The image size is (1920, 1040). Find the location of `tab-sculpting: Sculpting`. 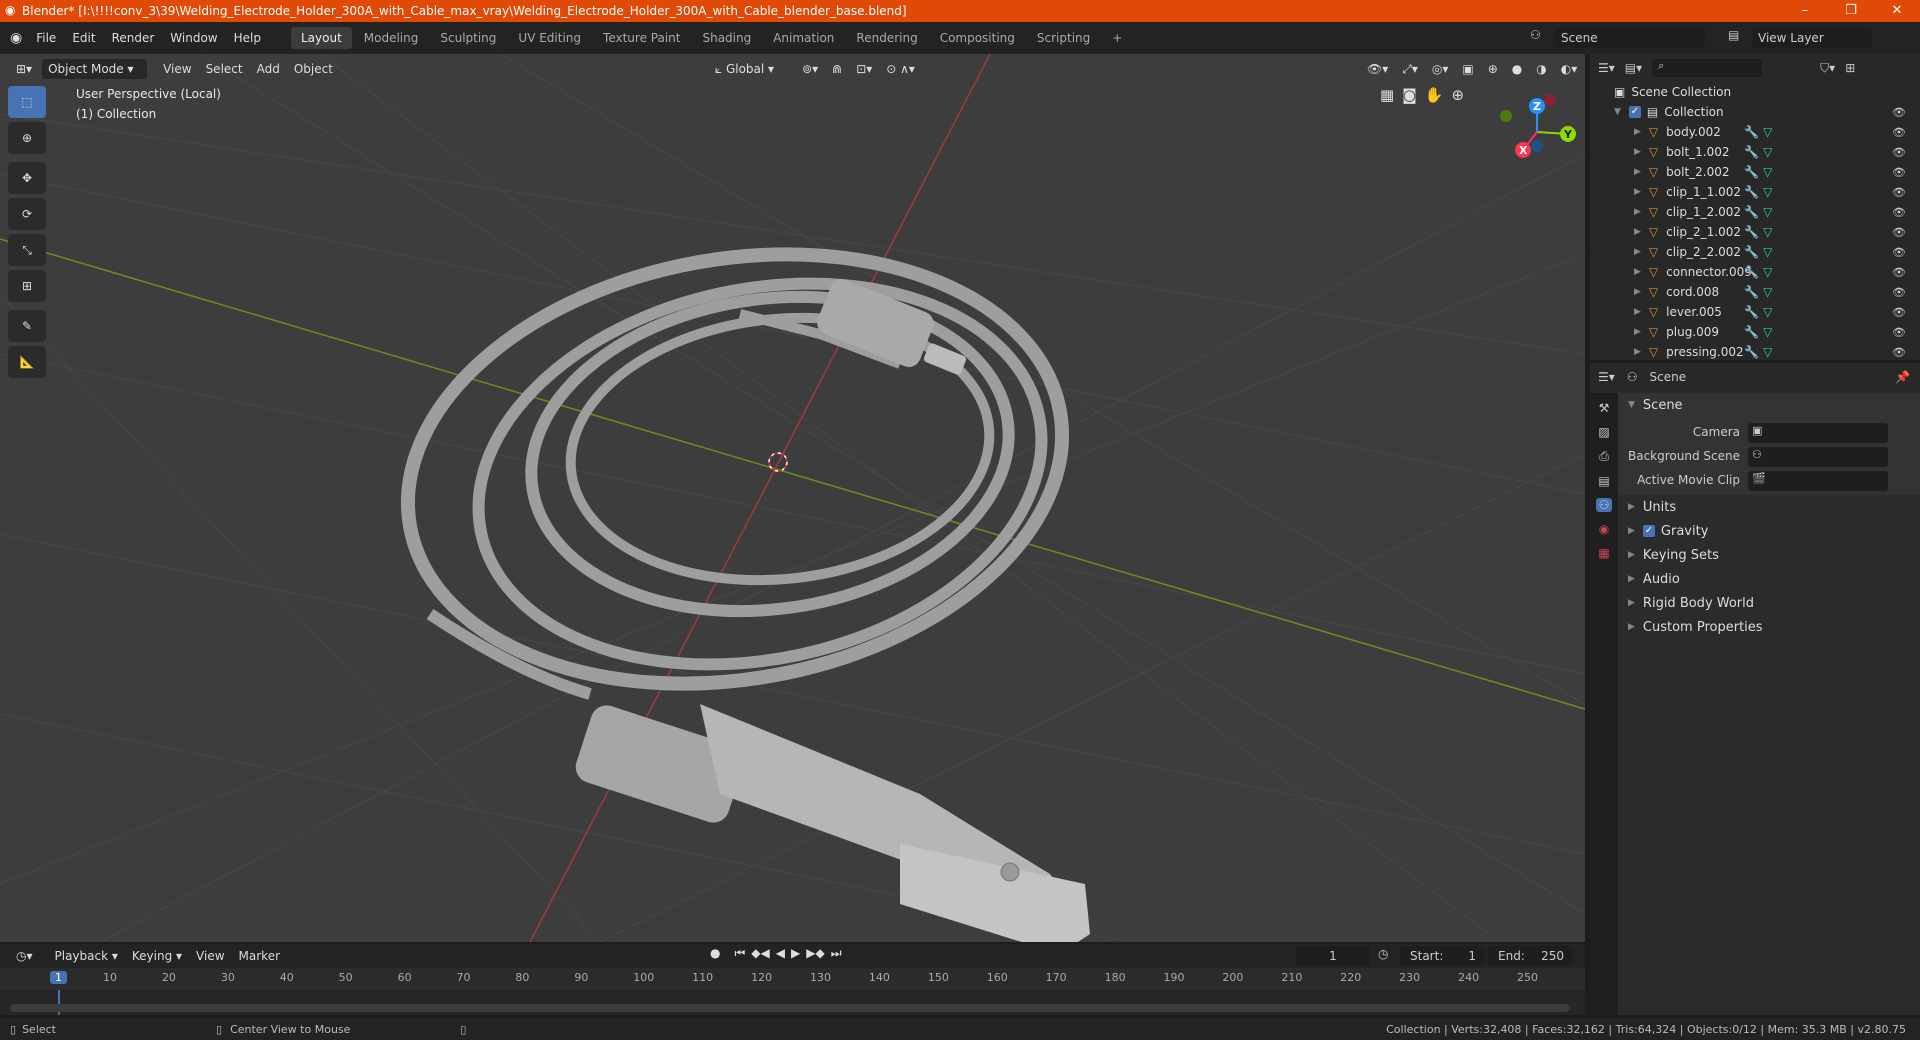

tab-sculpting: Sculpting is located at coordinates (468, 38).